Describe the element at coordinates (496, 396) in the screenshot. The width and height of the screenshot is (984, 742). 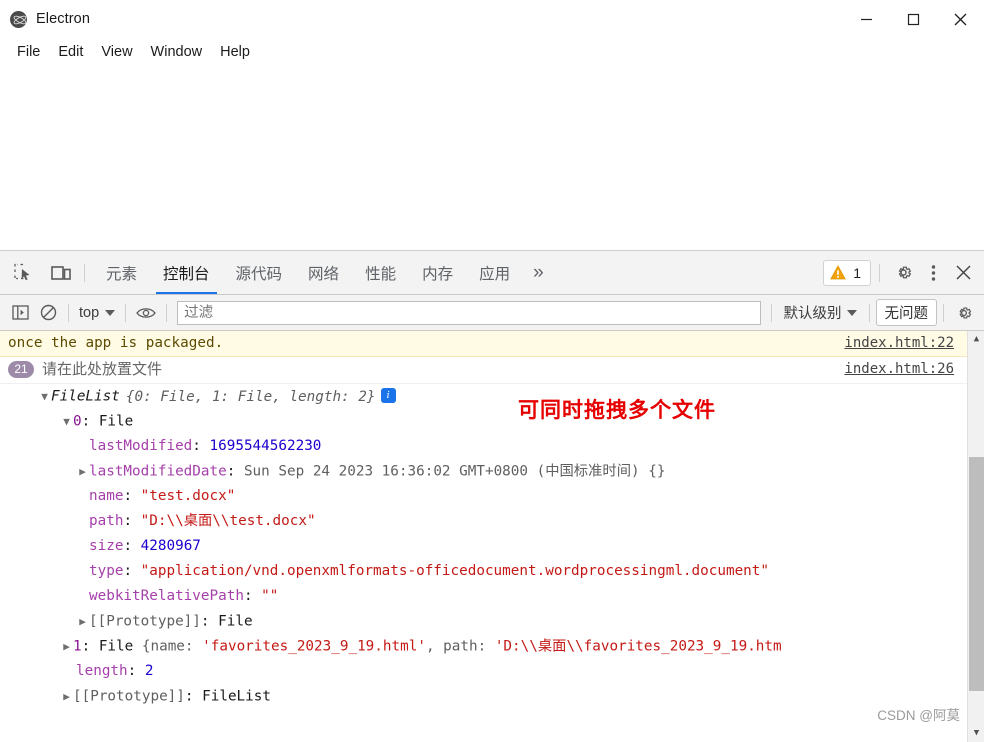
I see `filelist-header-row: ▼ FileList {0: File, 1: File, length: 2} i` at that location.